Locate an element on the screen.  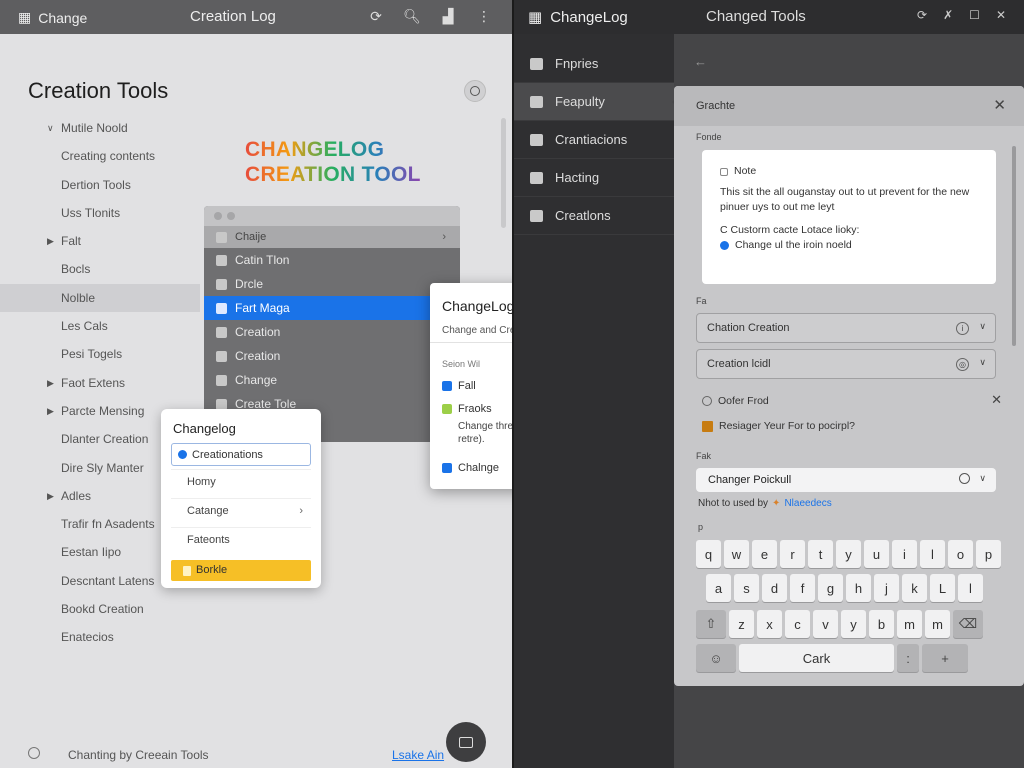
key: h is located at coordinates (858, 588).